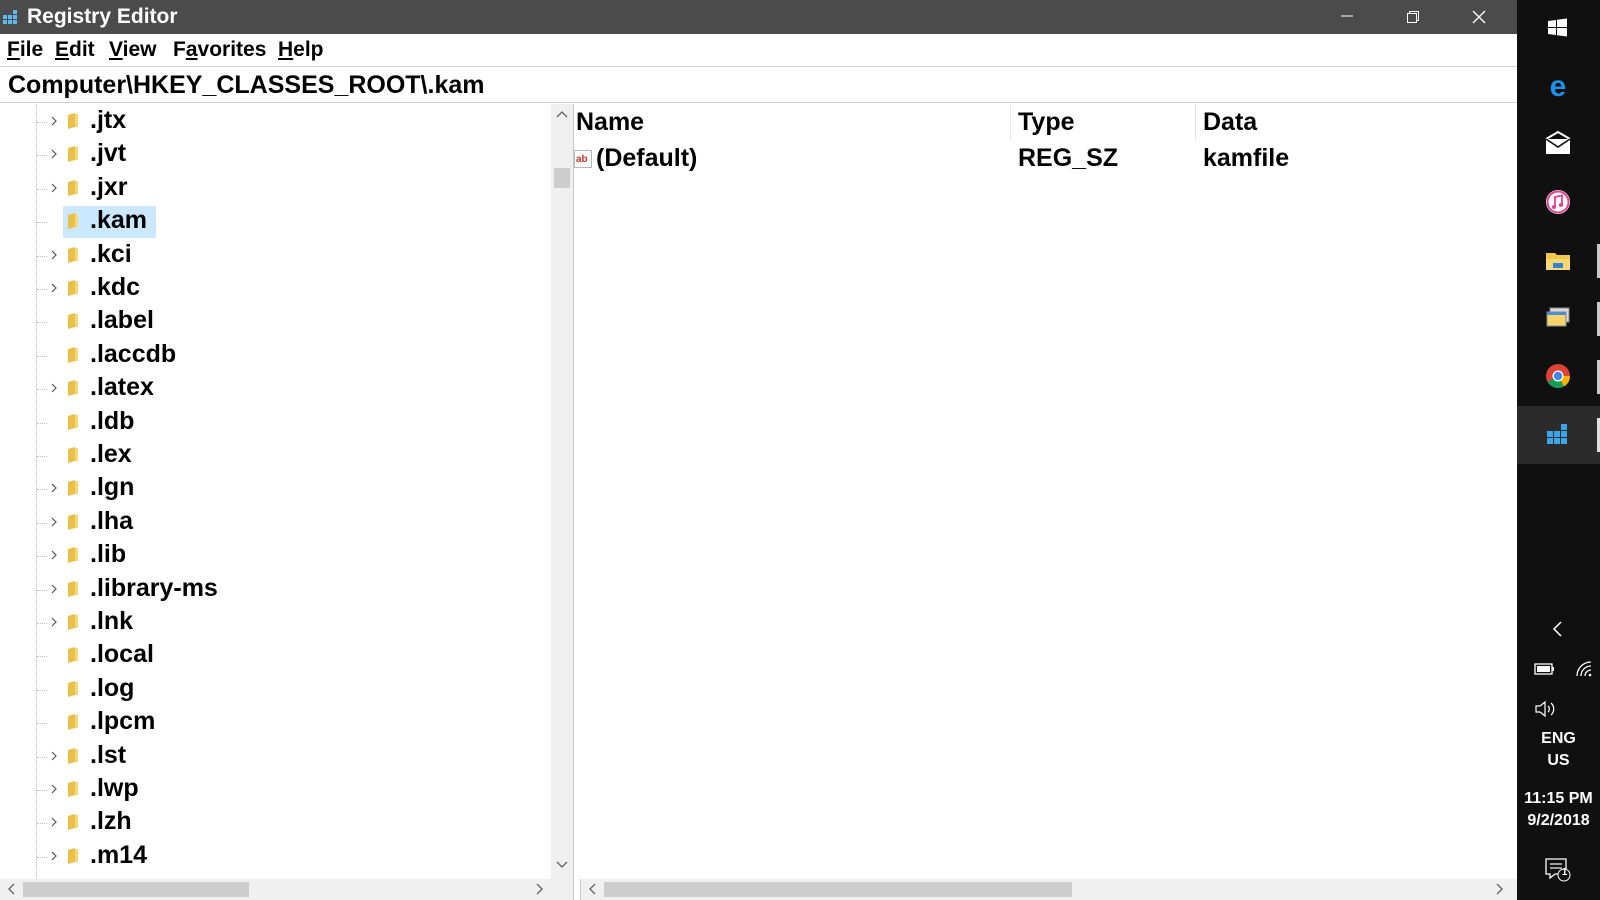 This screenshot has height=900, width=1600. I want to click on tree-item: .library-ms, so click(275, 590).